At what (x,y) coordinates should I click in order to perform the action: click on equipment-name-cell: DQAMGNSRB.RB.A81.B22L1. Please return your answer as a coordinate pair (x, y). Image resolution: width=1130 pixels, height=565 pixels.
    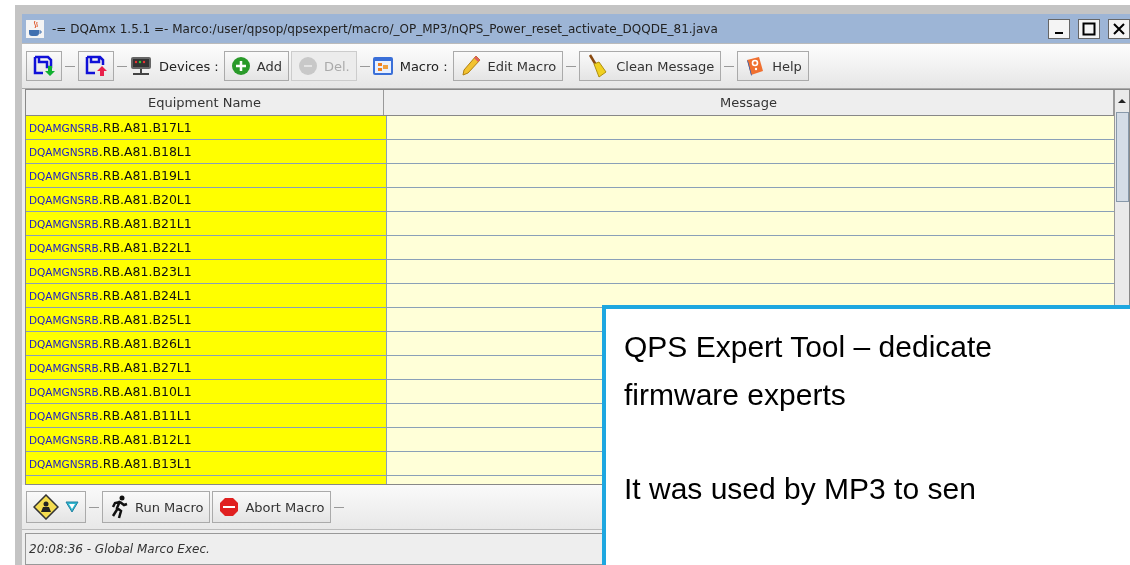
    Looking at the image, I should click on (206, 247).